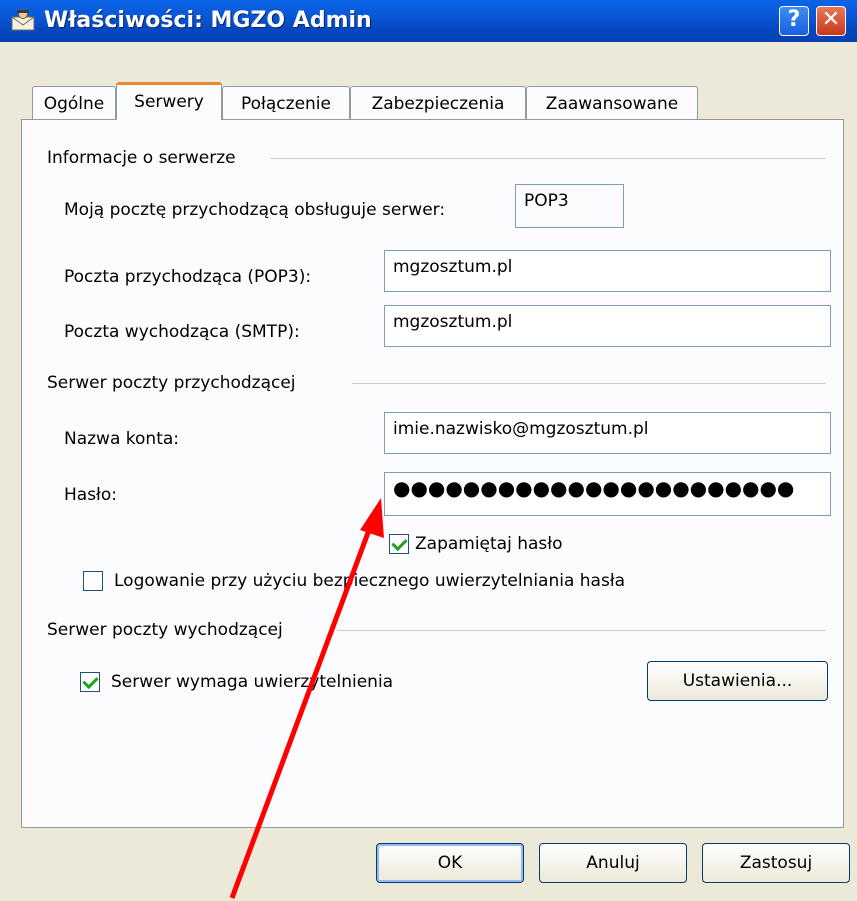  What do you see at coordinates (91, 495) in the screenshot?
I see `password-label: Hasło:` at bounding box center [91, 495].